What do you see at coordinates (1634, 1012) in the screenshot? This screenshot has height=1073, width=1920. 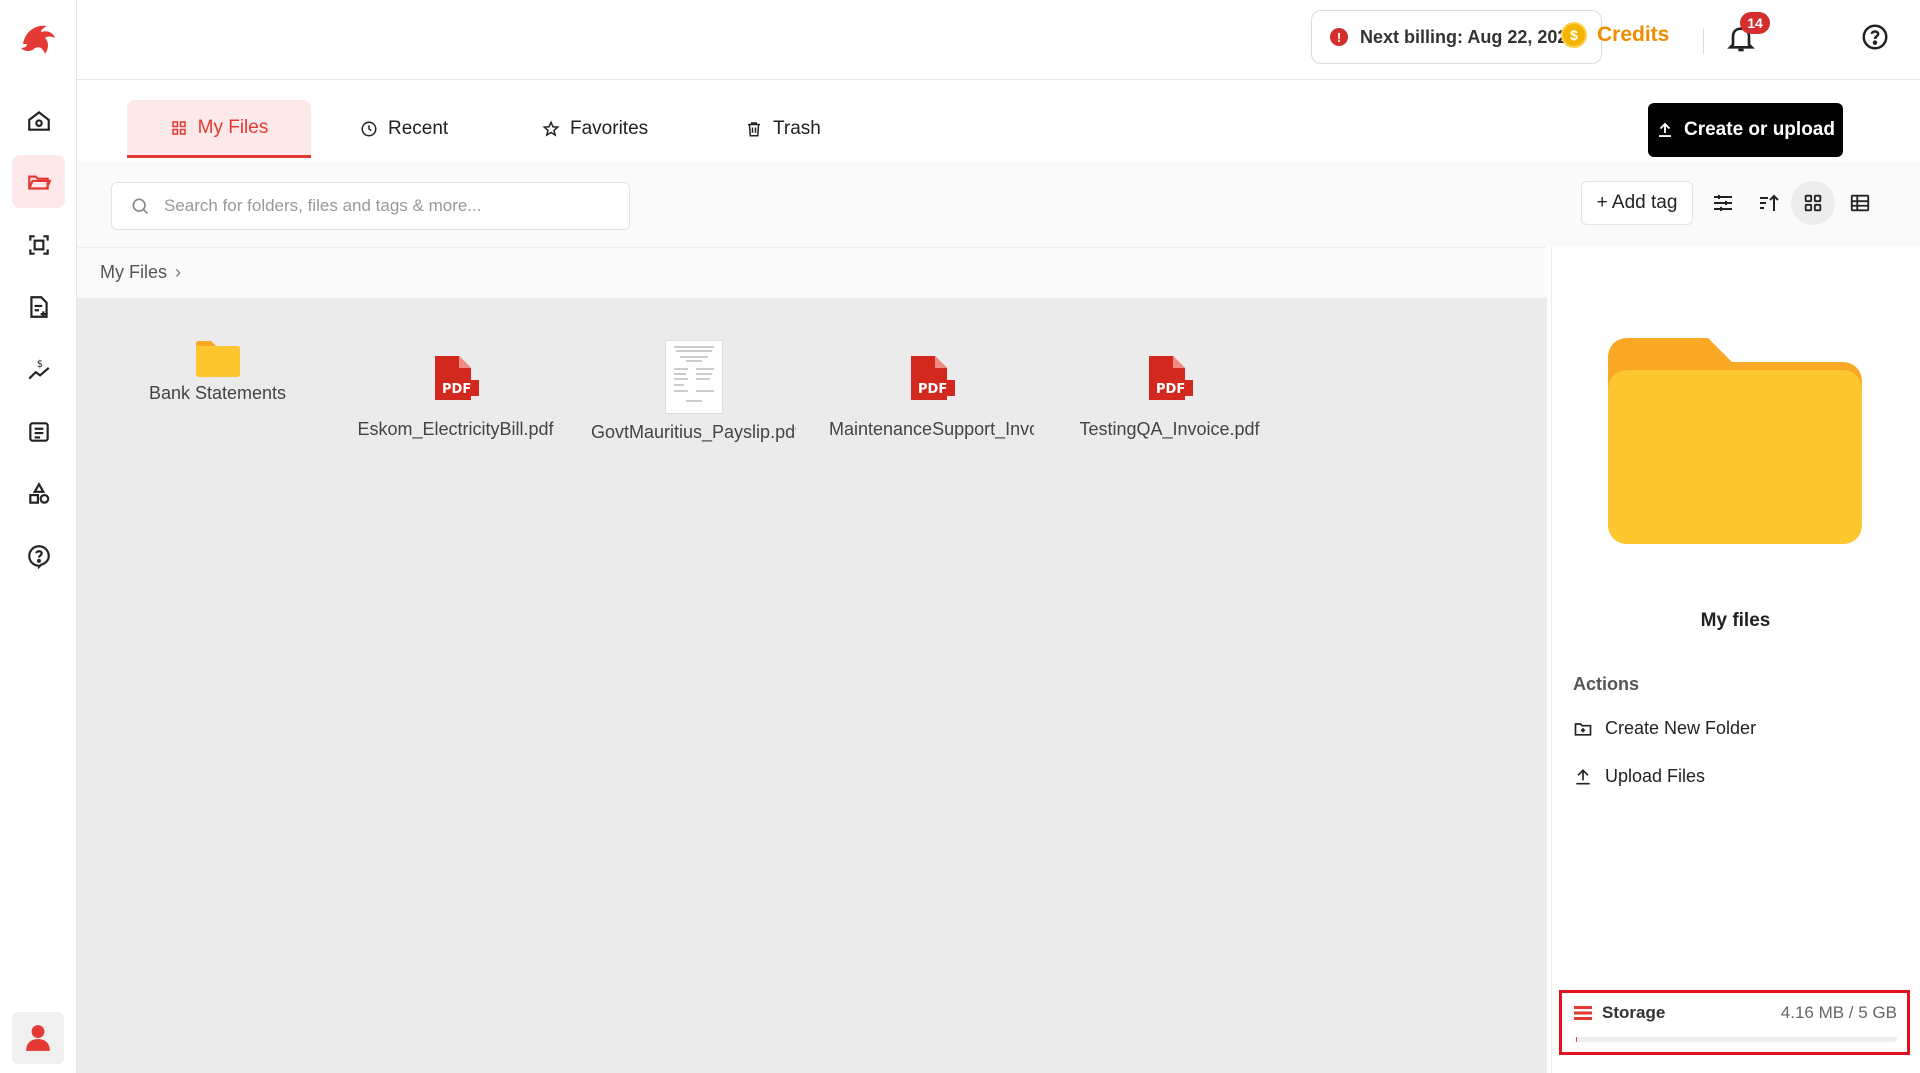 I see `storage-label: Storage` at bounding box center [1634, 1012].